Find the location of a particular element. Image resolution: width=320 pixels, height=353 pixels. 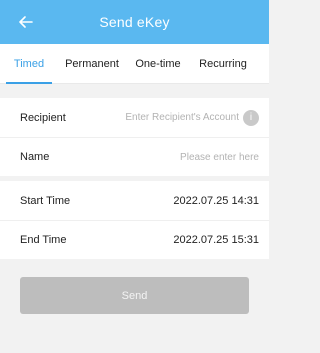

start-time-label: Start Time is located at coordinates (45, 200).